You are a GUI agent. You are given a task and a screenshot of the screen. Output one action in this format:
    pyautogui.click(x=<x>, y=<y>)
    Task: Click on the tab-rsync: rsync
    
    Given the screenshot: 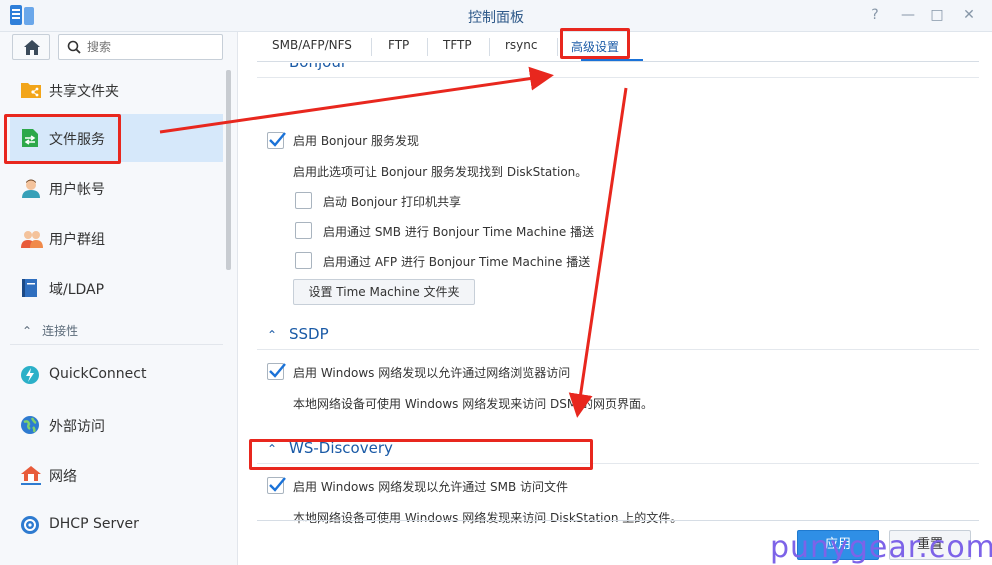 What is the action you would take?
    pyautogui.click(x=521, y=45)
    